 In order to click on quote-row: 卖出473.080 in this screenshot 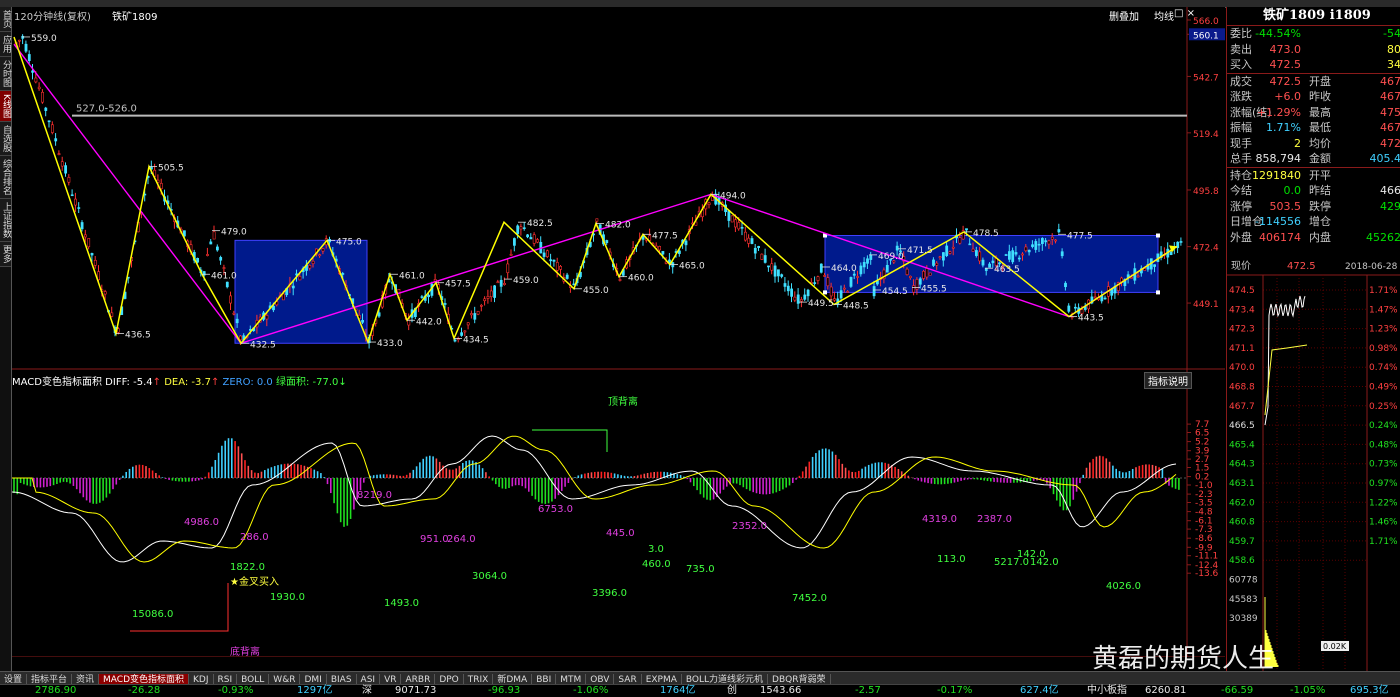, I will do `click(1313, 50)`.